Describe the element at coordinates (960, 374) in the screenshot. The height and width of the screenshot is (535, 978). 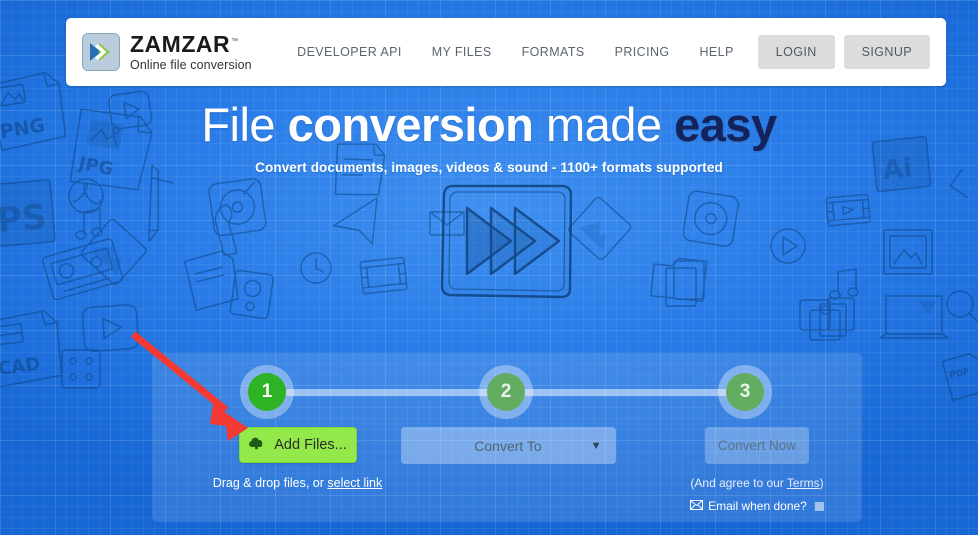
I see `svg-text: PDF` at that location.